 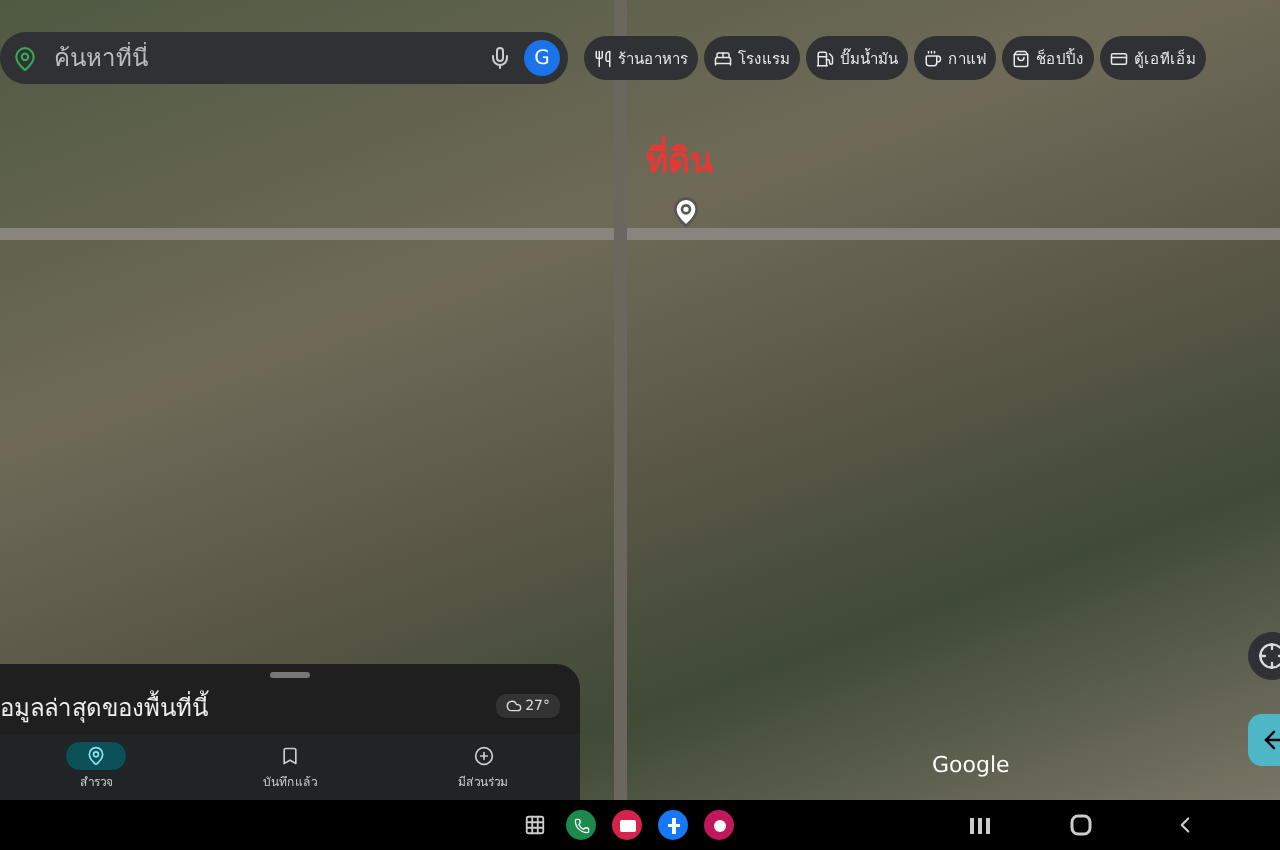 What do you see at coordinates (933, 58) in the screenshot?
I see `cup-icon` at bounding box center [933, 58].